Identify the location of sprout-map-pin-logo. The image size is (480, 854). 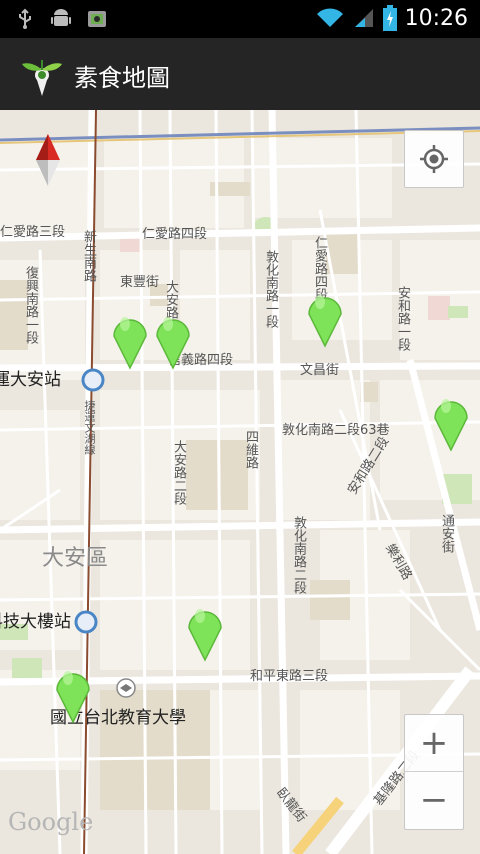
(42, 74).